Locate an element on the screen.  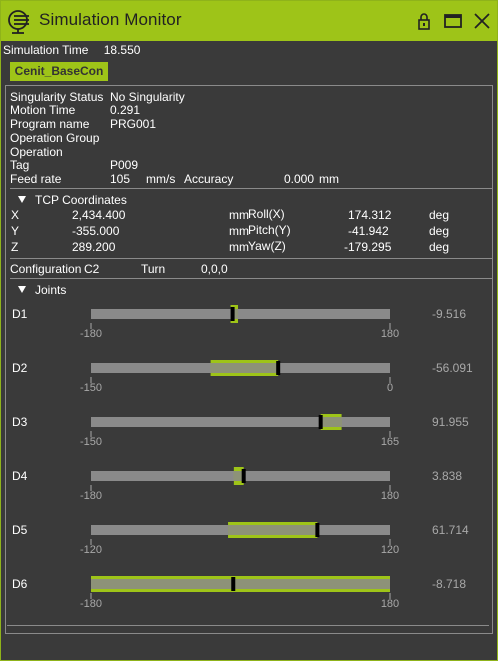
d6-position-marker is located at coordinates (233, 584).